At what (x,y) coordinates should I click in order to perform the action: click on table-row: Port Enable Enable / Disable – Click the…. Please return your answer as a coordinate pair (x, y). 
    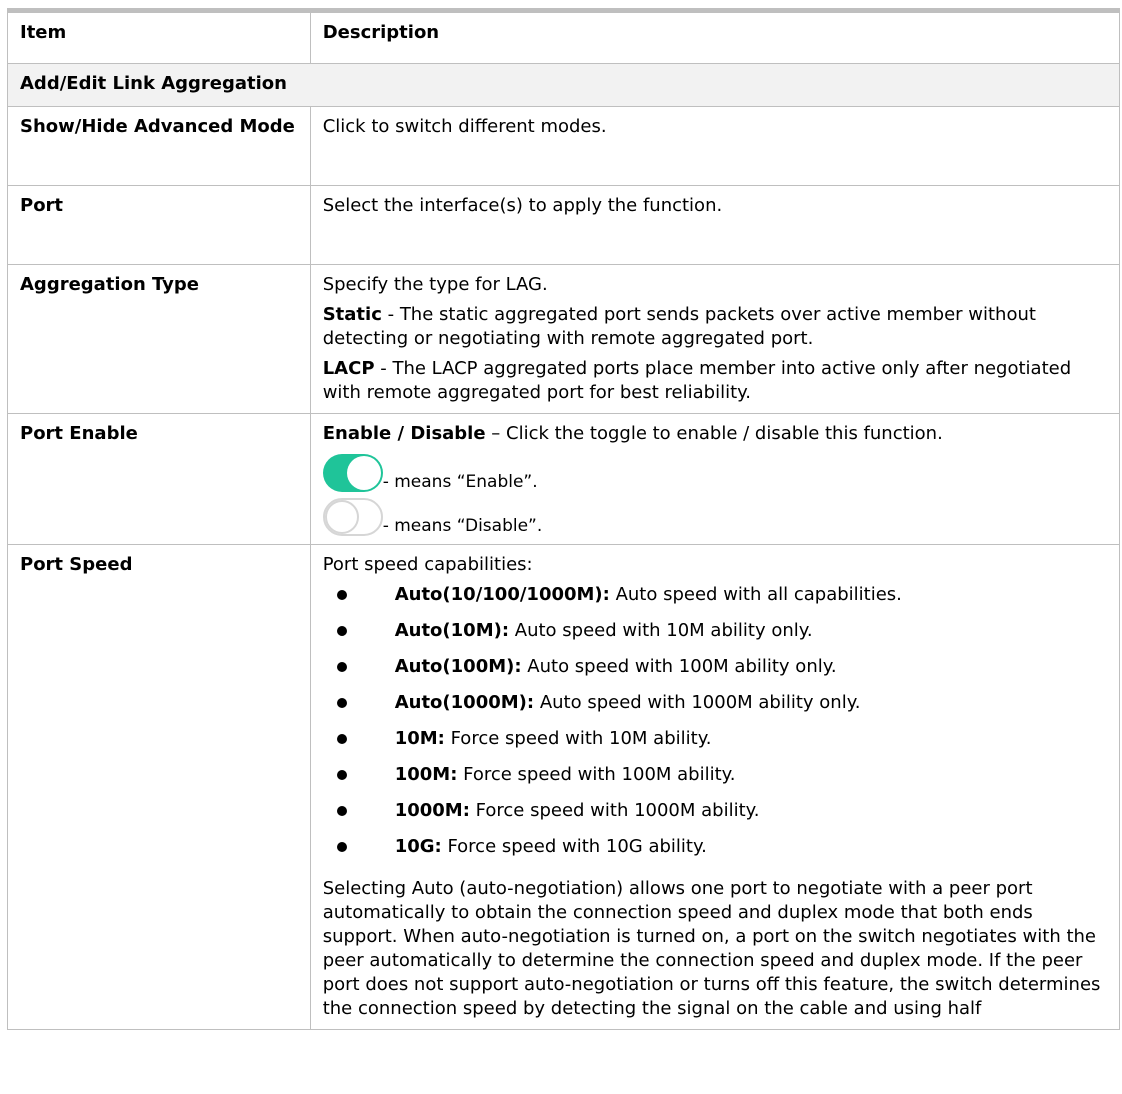
    Looking at the image, I should click on (564, 479).